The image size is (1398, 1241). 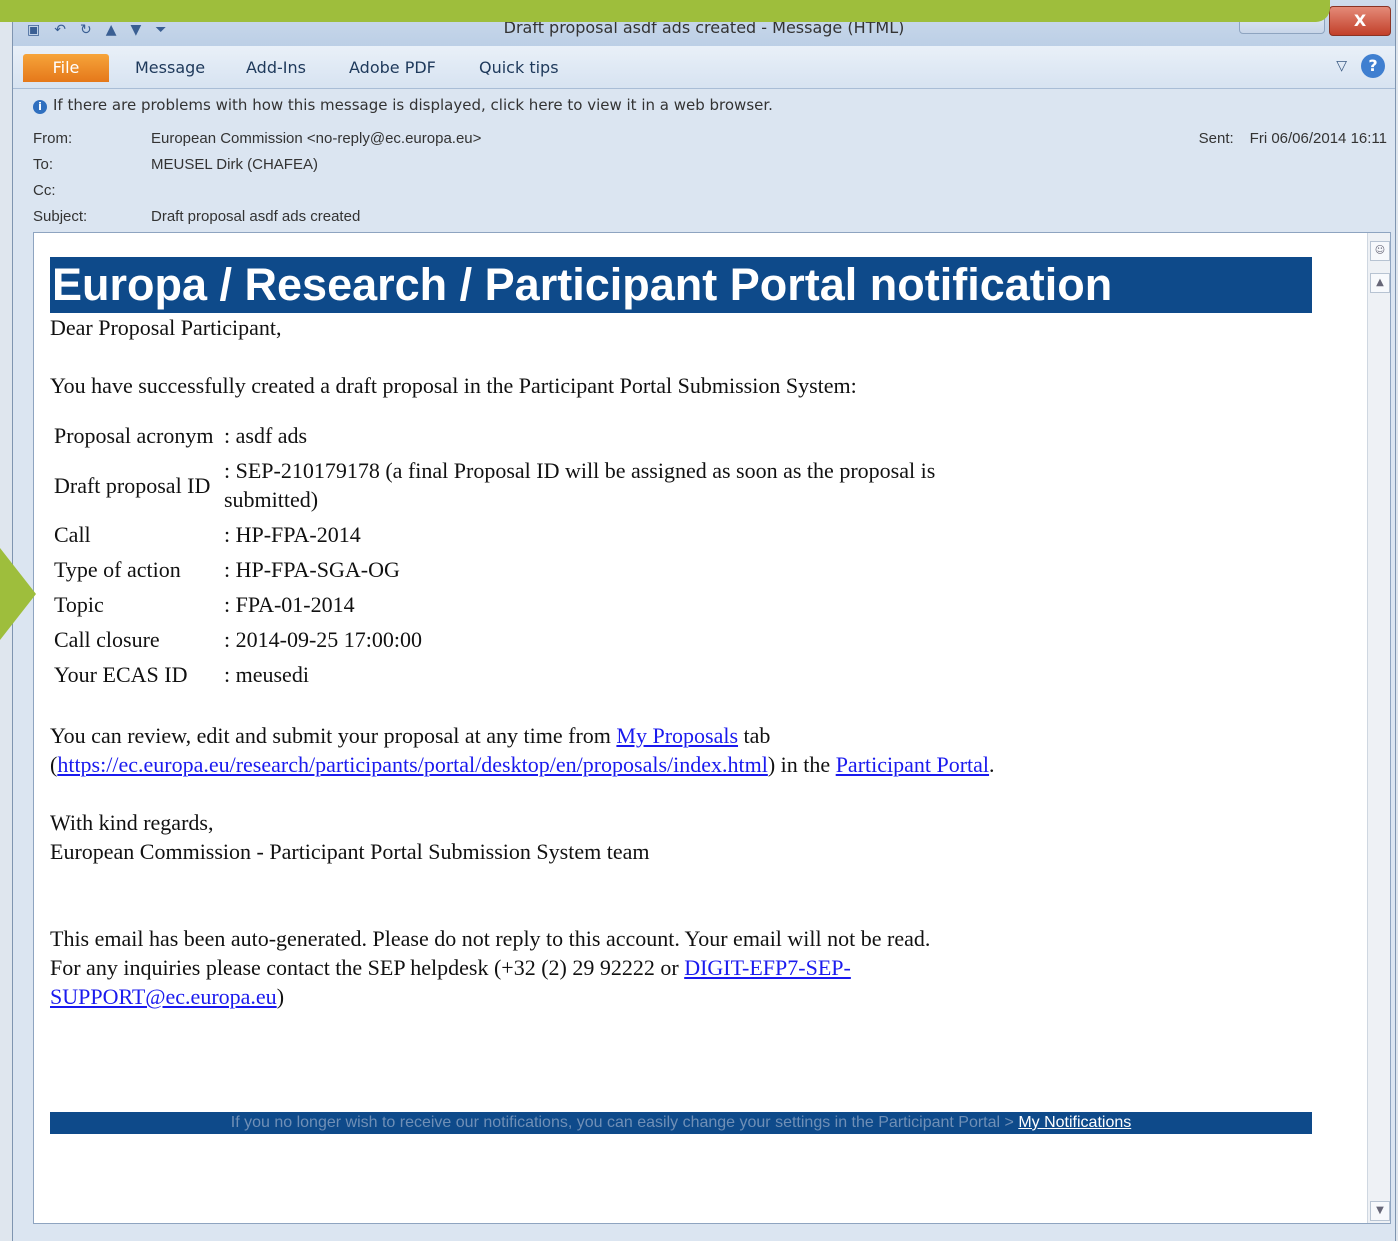 I want to click on detail-value: : HP-FPA-2014, so click(x=292, y=534).